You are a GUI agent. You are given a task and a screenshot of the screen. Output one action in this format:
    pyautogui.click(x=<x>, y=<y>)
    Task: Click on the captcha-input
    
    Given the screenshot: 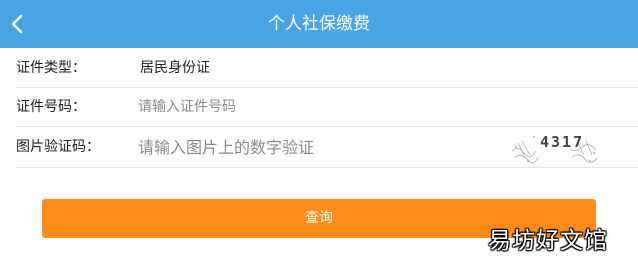 What is the action you would take?
    pyautogui.click(x=308, y=147)
    